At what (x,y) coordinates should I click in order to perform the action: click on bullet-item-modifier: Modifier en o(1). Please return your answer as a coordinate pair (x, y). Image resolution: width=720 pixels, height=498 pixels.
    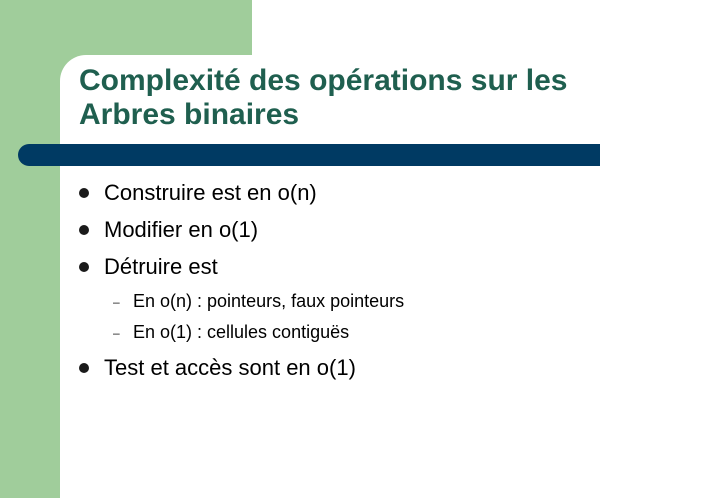
    Looking at the image, I should click on (168, 230).